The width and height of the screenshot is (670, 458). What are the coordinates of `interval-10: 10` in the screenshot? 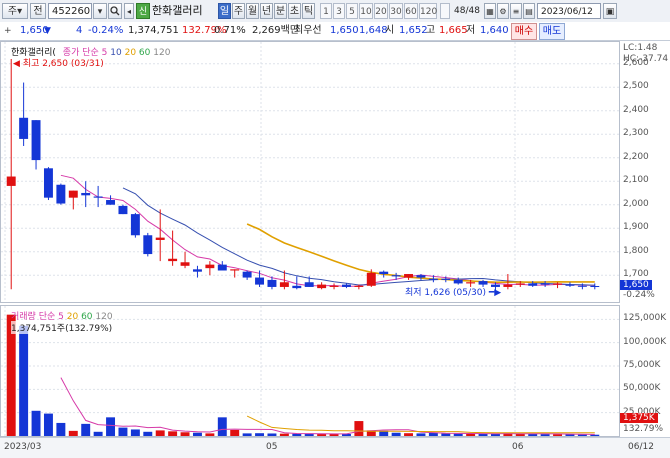 It's located at (366, 11).